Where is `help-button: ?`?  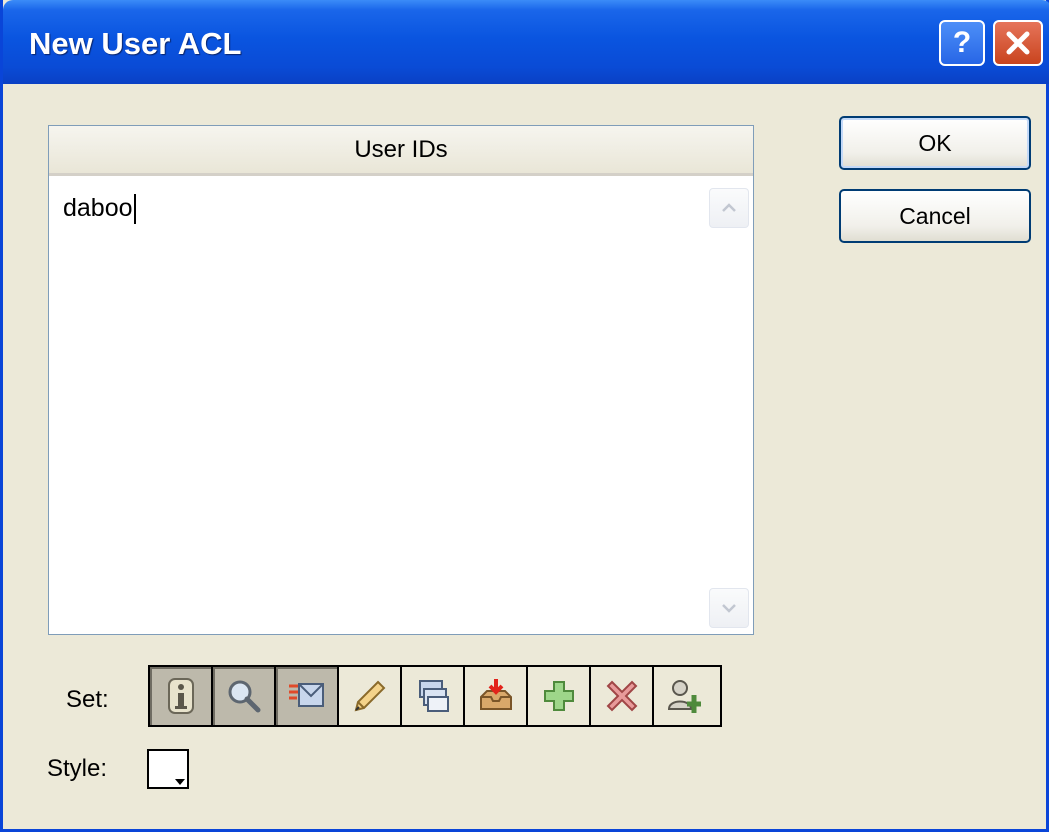 help-button: ? is located at coordinates (962, 43).